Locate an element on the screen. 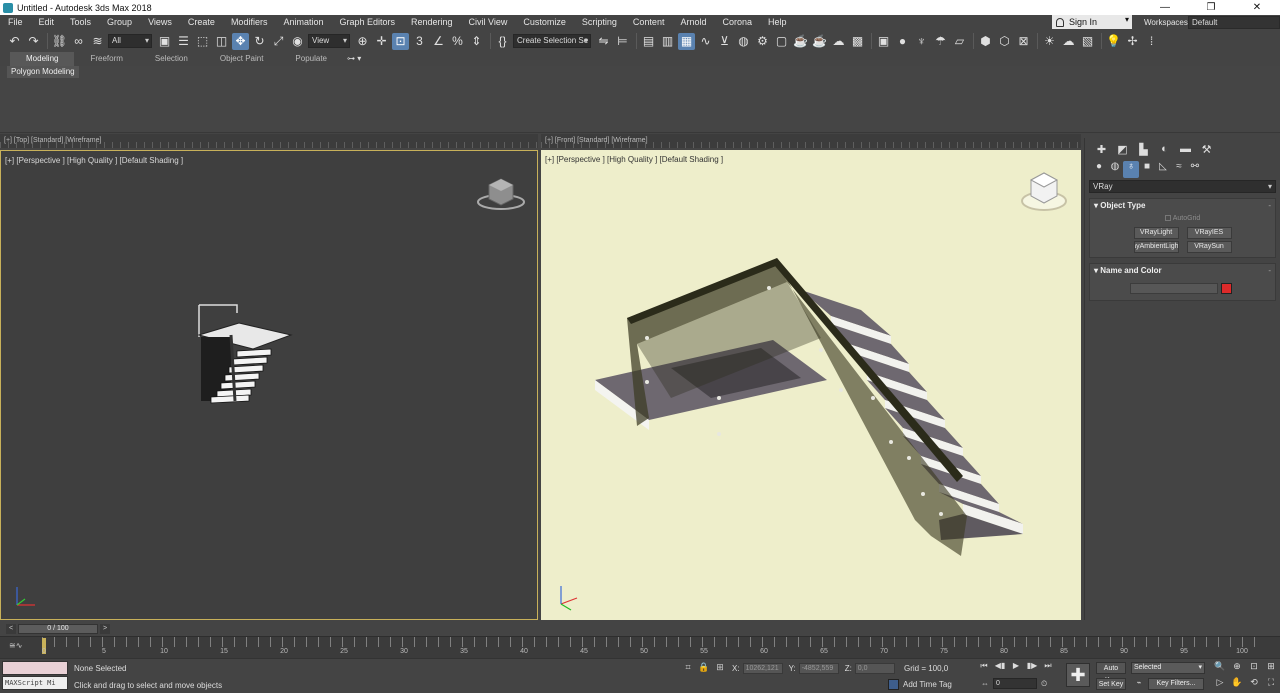  go-to-start-icon: ⏮ is located at coordinates (984, 666).